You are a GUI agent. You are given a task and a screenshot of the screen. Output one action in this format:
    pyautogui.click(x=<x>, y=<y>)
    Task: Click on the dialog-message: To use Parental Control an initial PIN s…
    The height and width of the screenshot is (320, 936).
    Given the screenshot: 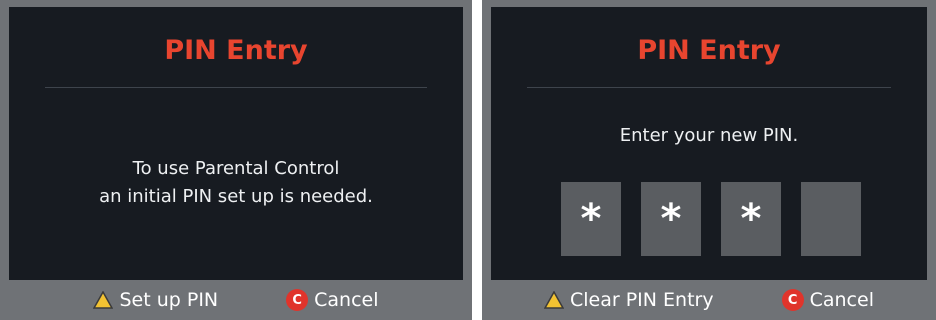 What is the action you would take?
    pyautogui.click(x=236, y=183)
    